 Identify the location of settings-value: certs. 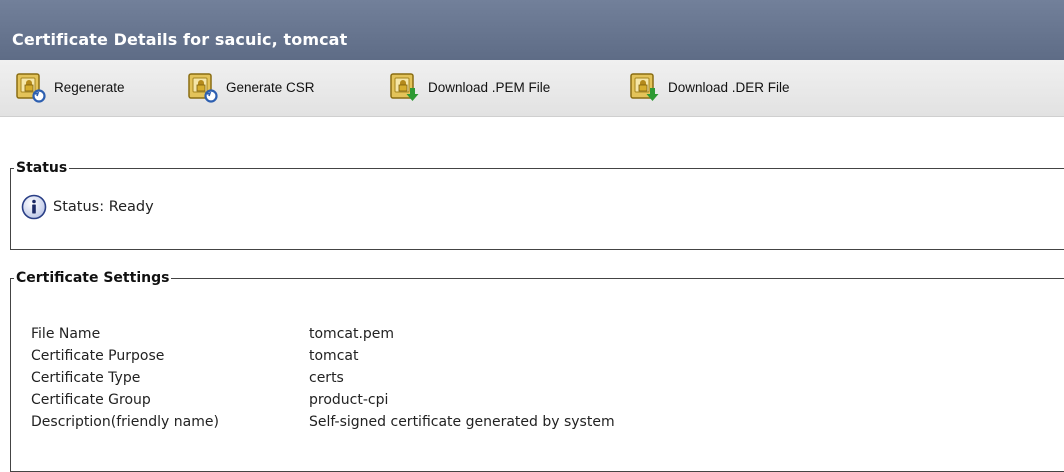
(326, 378).